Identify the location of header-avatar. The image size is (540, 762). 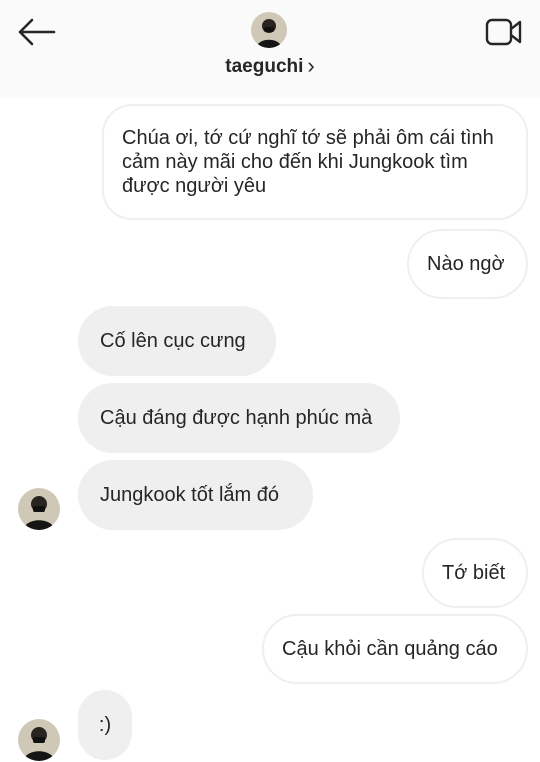
(269, 30).